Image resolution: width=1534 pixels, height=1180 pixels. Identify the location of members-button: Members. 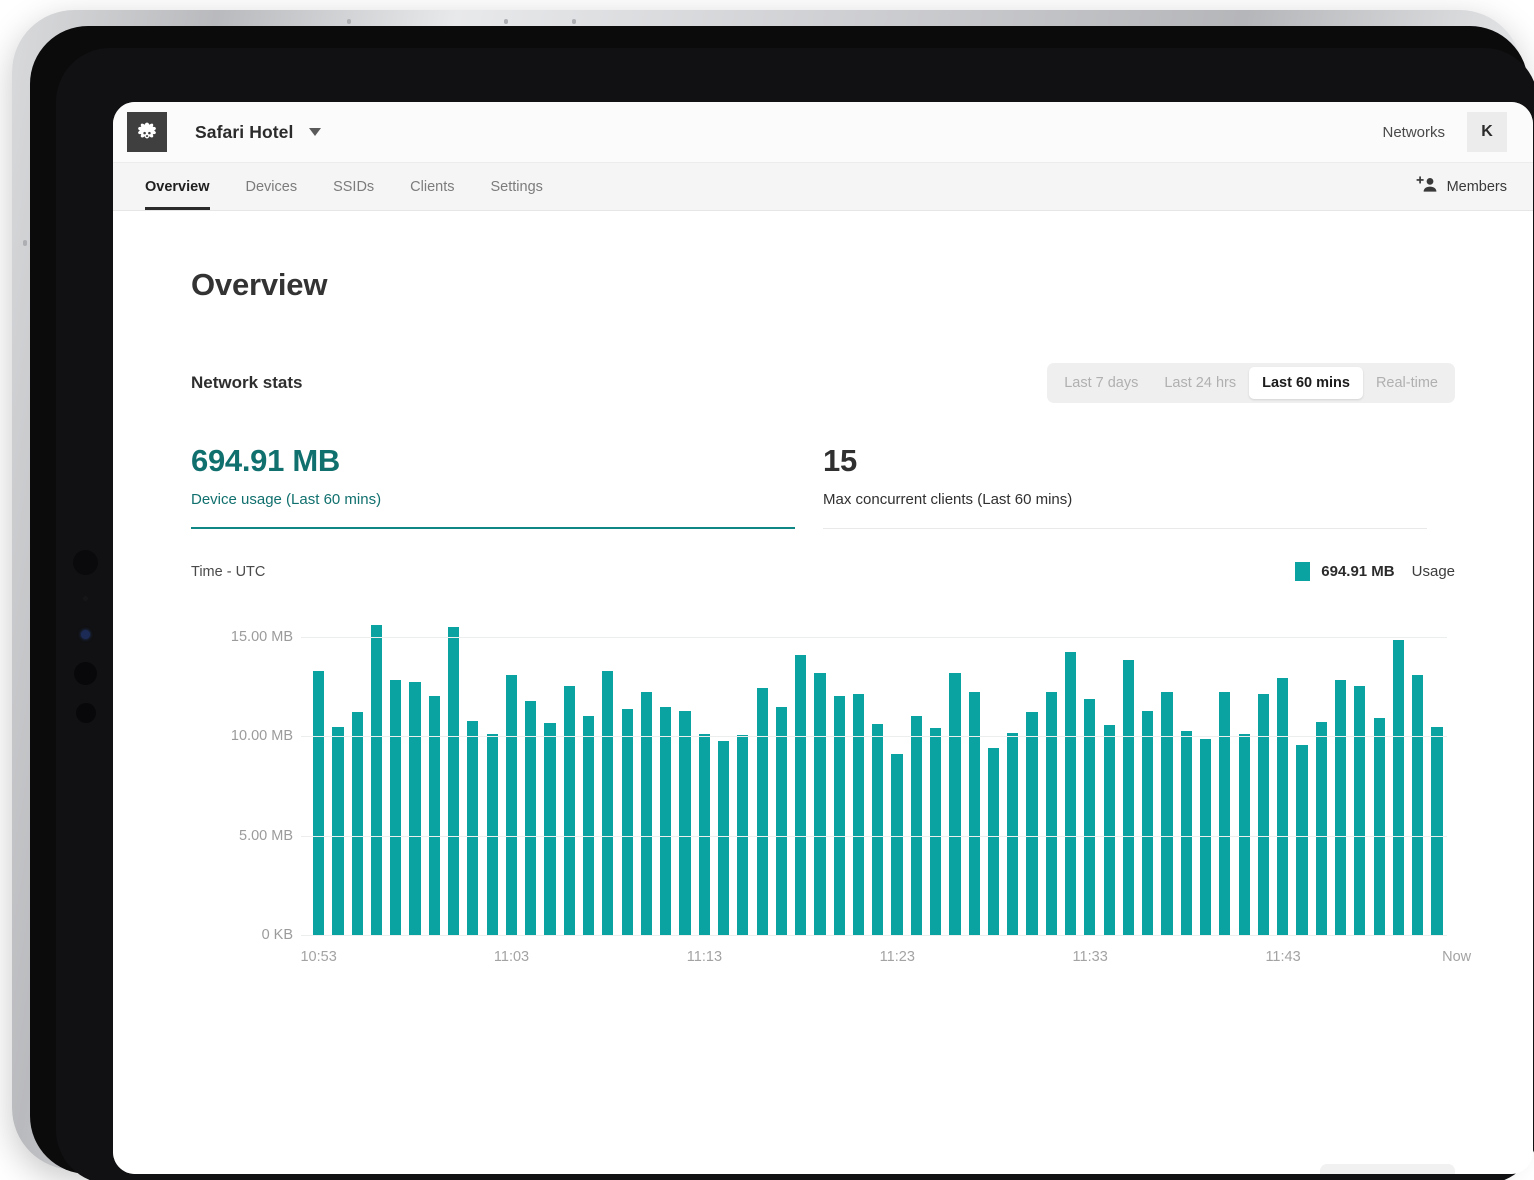
(1461, 186).